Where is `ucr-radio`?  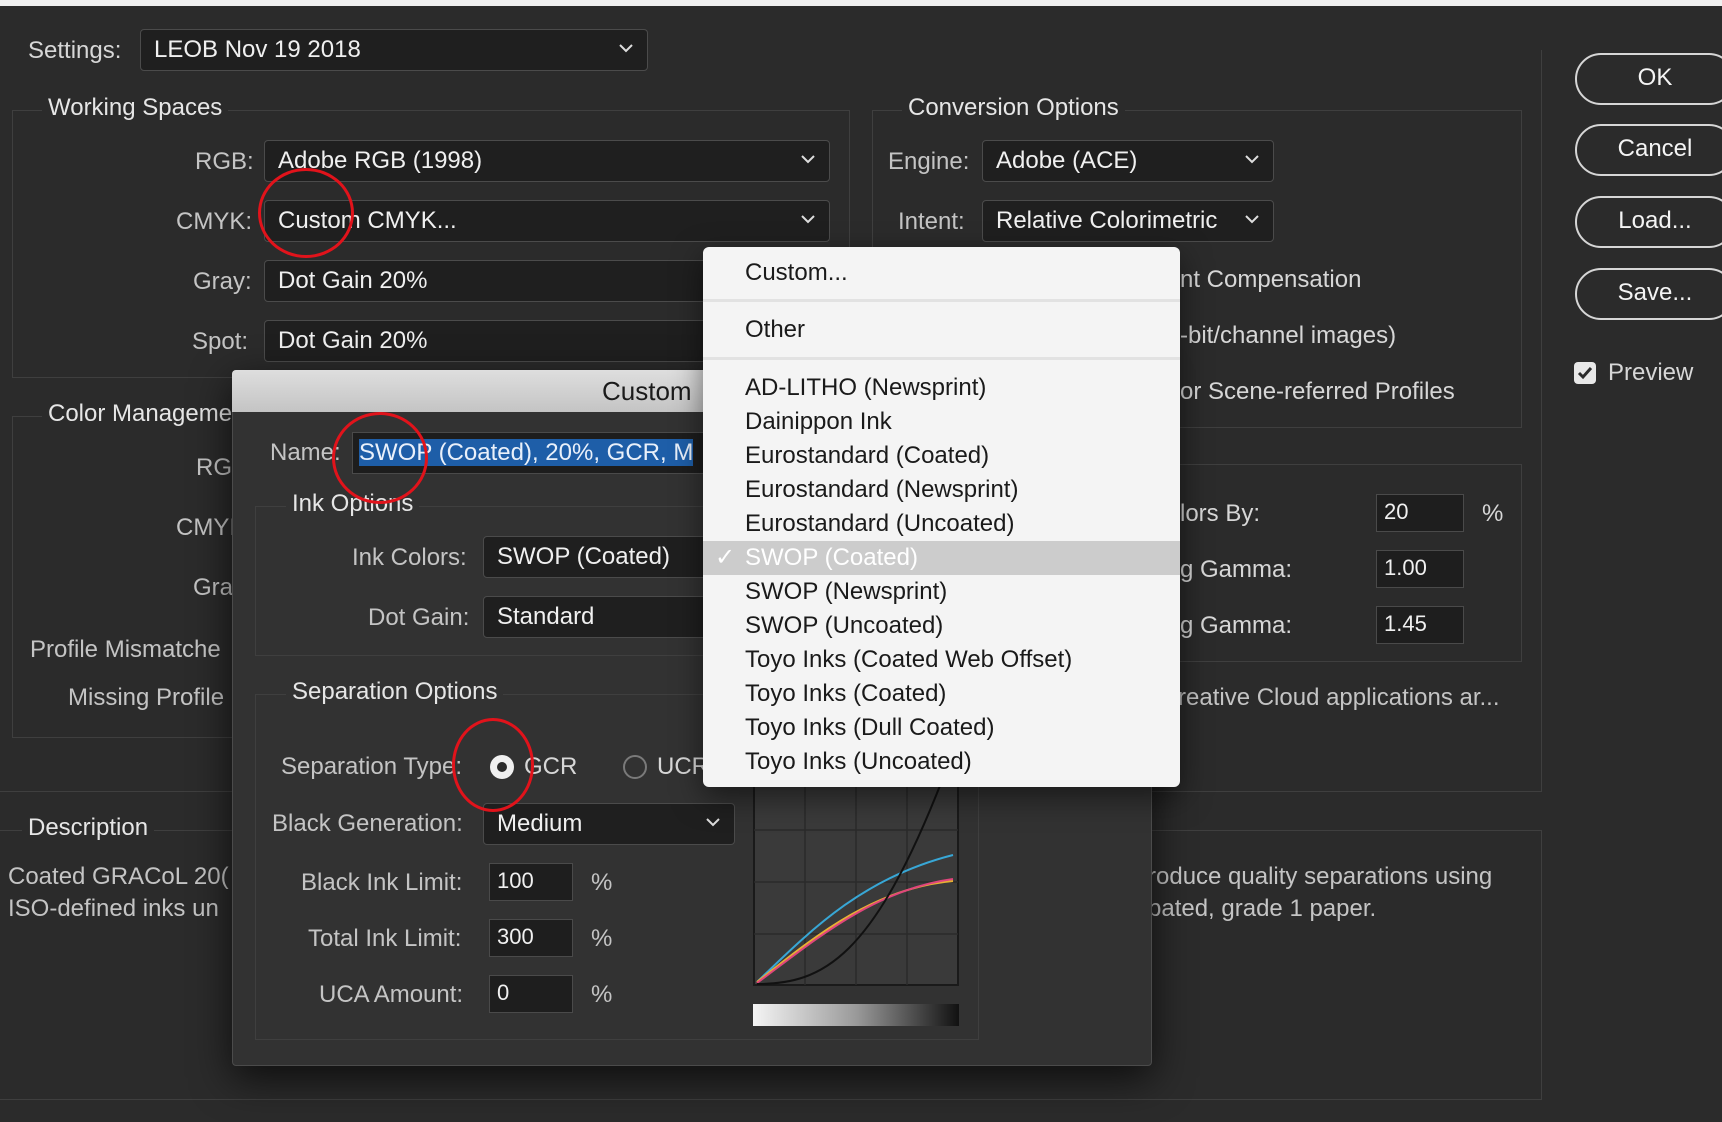 ucr-radio is located at coordinates (635, 767).